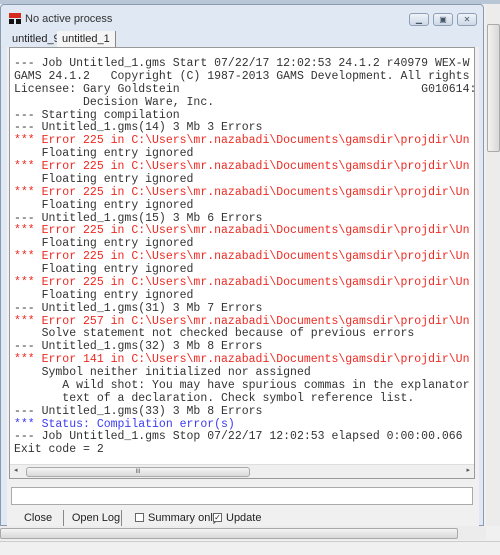 The height and width of the screenshot is (555, 500). Describe the element at coordinates (244, 518) in the screenshot. I see `update-label: Update` at that location.